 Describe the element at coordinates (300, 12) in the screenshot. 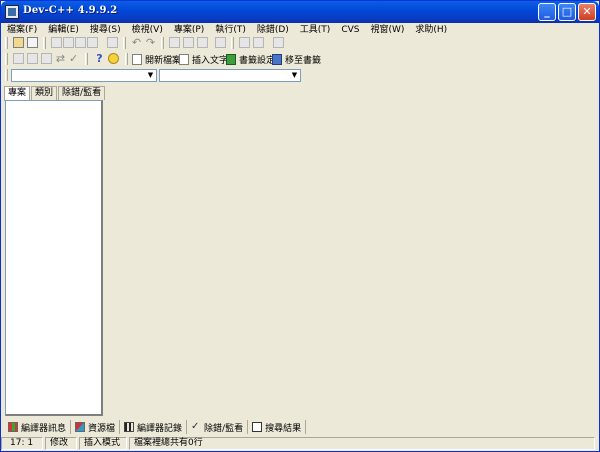

I see `title-bar: Dev-C++ 4.9.9.2 _ □ ✕` at that location.